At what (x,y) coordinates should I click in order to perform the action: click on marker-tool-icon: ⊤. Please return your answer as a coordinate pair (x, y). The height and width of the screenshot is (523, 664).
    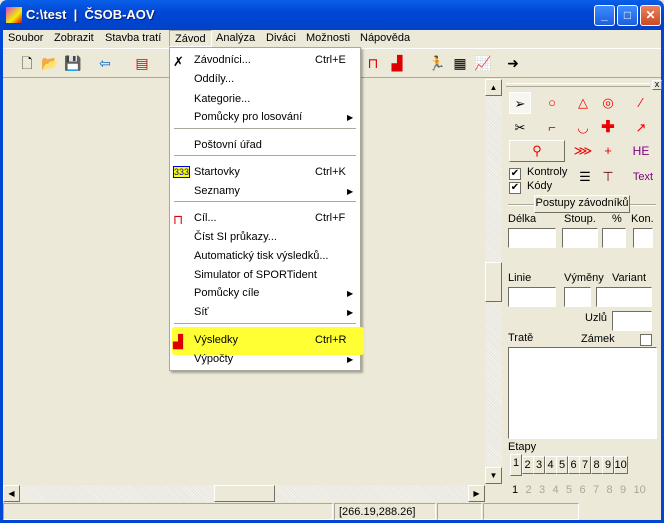
    Looking at the image, I should click on (608, 177).